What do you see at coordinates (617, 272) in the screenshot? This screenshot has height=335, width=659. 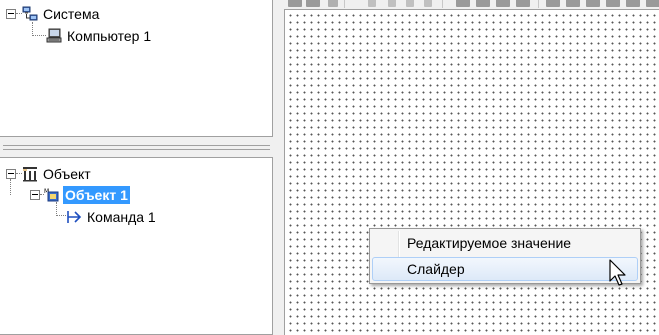 I see `mouse-cursor-icon` at bounding box center [617, 272].